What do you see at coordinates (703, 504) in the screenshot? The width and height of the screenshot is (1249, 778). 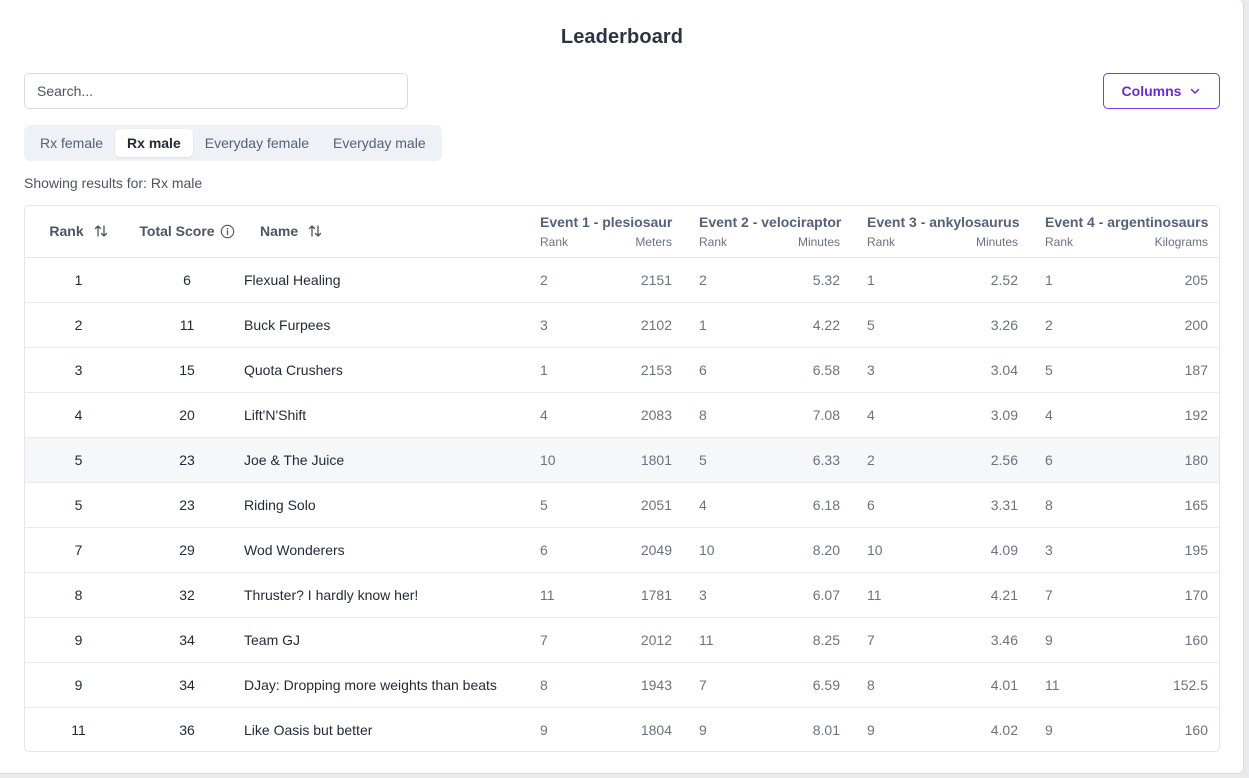 I see `event-2-rank: 4` at bounding box center [703, 504].